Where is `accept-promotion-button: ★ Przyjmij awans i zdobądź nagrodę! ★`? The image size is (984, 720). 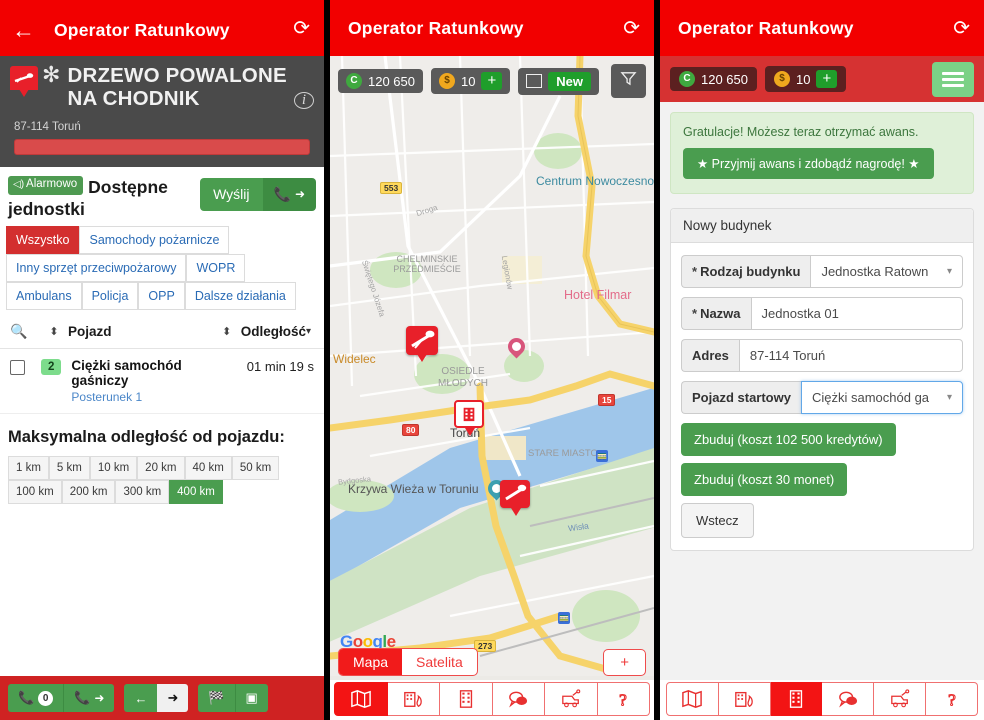 accept-promotion-button: ★ Przyjmij awans i zdobądź nagrodę! ★ is located at coordinates (808, 163).